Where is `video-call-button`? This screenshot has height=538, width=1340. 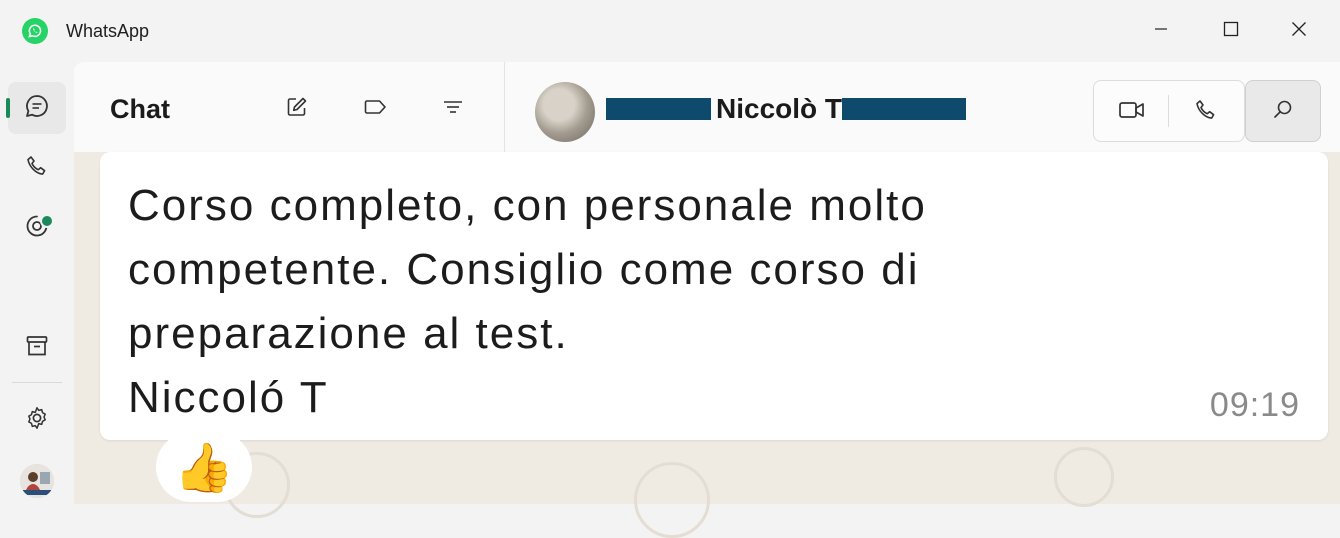 video-call-button is located at coordinates (1132, 112).